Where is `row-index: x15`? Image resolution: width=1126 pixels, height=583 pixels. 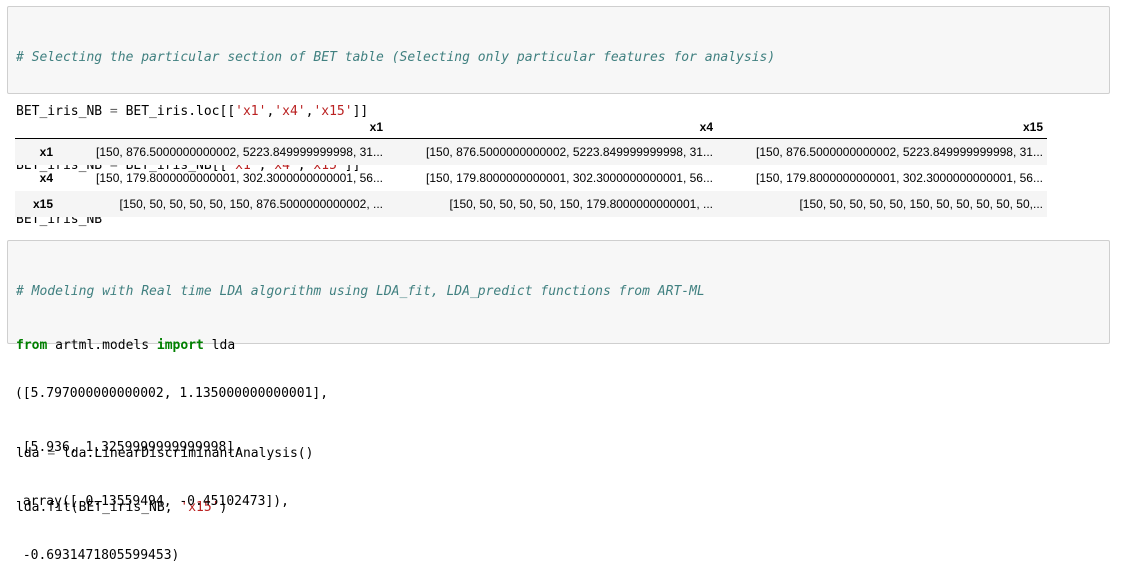
row-index: x15 is located at coordinates (42, 204).